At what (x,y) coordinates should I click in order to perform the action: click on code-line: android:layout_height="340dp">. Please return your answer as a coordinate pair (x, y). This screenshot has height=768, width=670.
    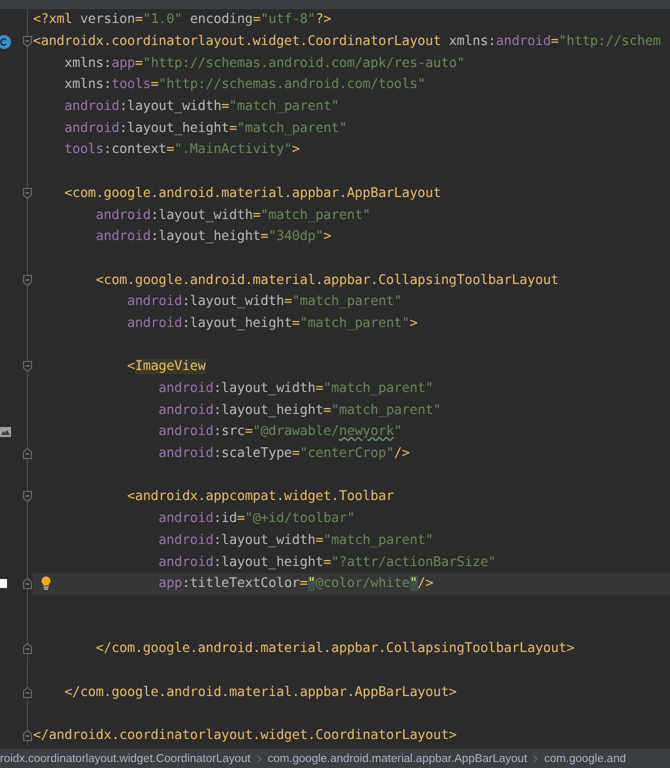
    Looking at the image, I should click on (213, 236).